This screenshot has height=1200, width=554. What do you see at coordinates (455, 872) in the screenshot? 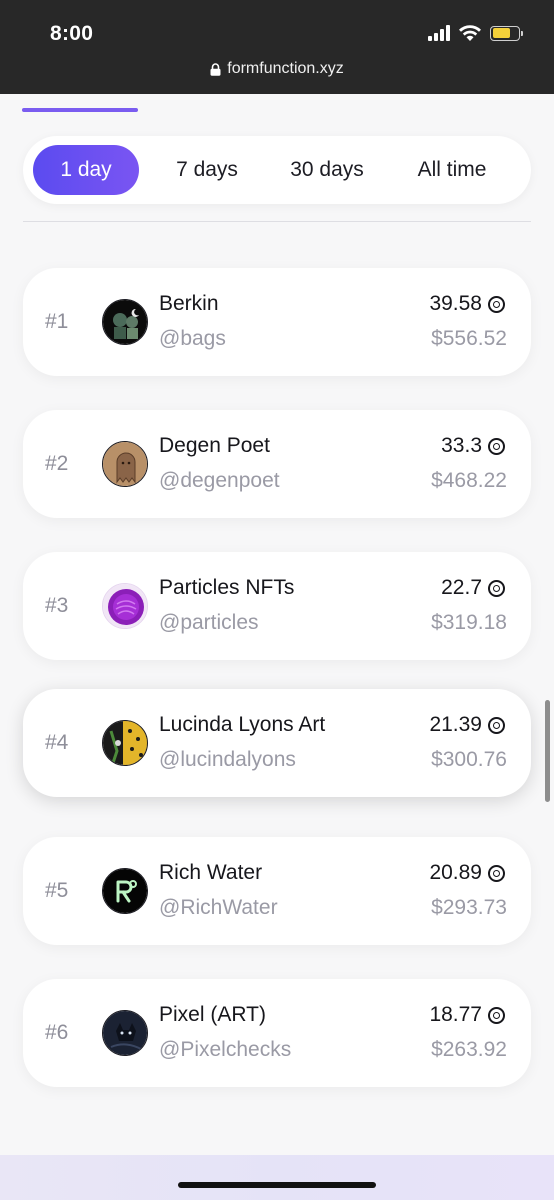
I see `sol-value: 20.89` at bounding box center [455, 872].